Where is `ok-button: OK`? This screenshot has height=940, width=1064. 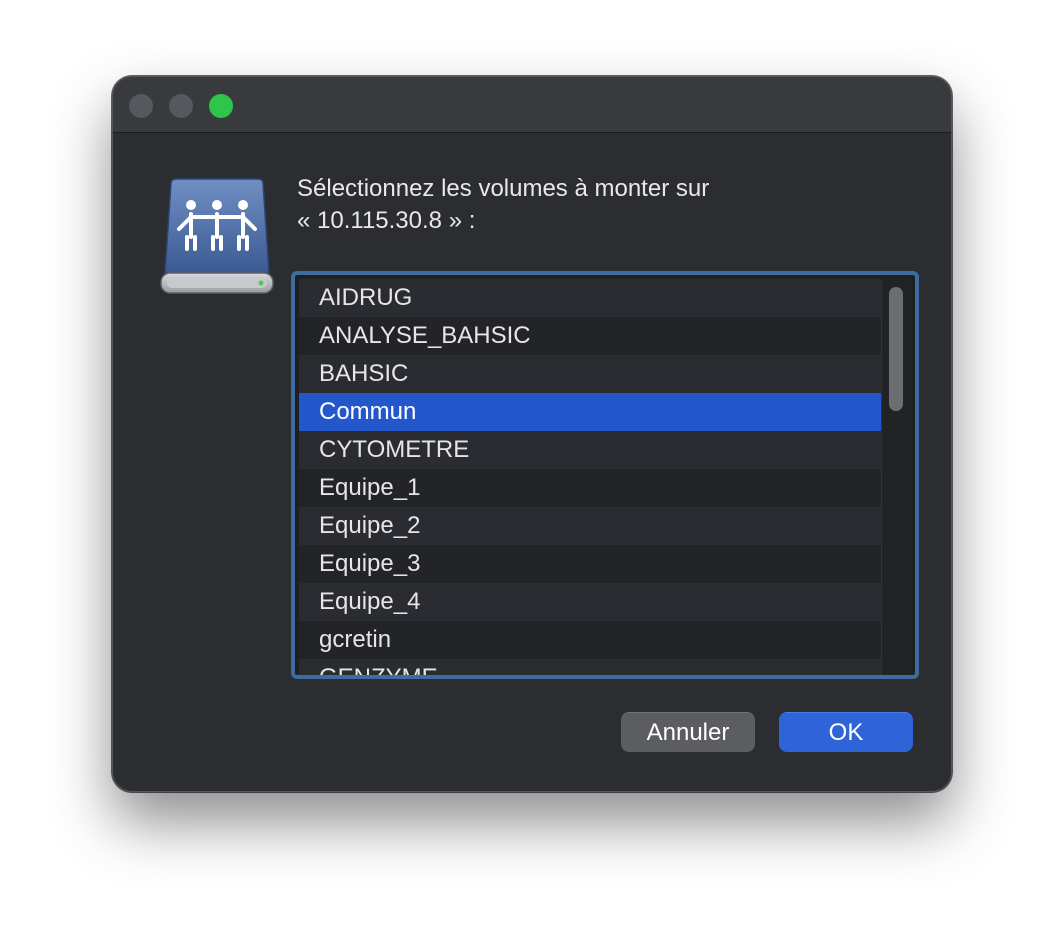 ok-button: OK is located at coordinates (846, 732).